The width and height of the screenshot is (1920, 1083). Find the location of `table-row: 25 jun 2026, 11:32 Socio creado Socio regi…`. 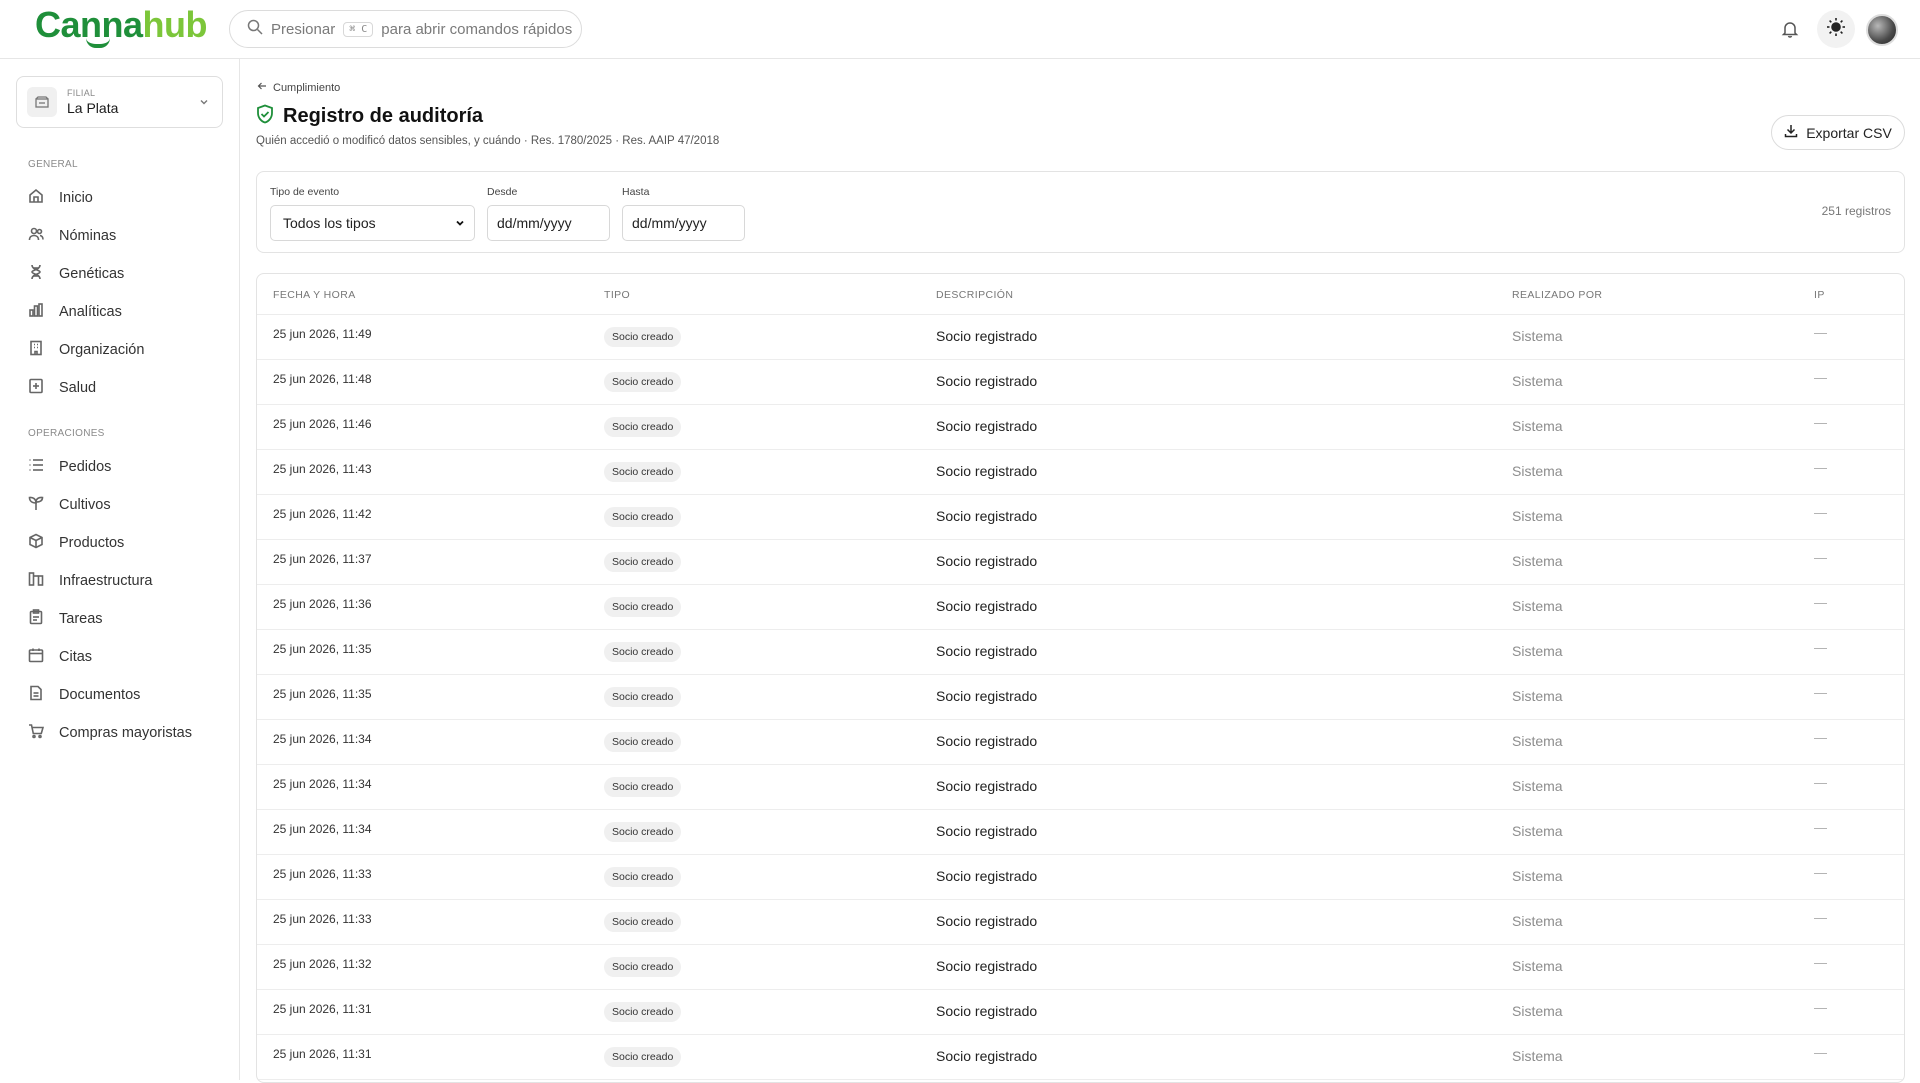

table-row: 25 jun 2026, 11:32 Socio creado Socio regi… is located at coordinates (1080, 967).